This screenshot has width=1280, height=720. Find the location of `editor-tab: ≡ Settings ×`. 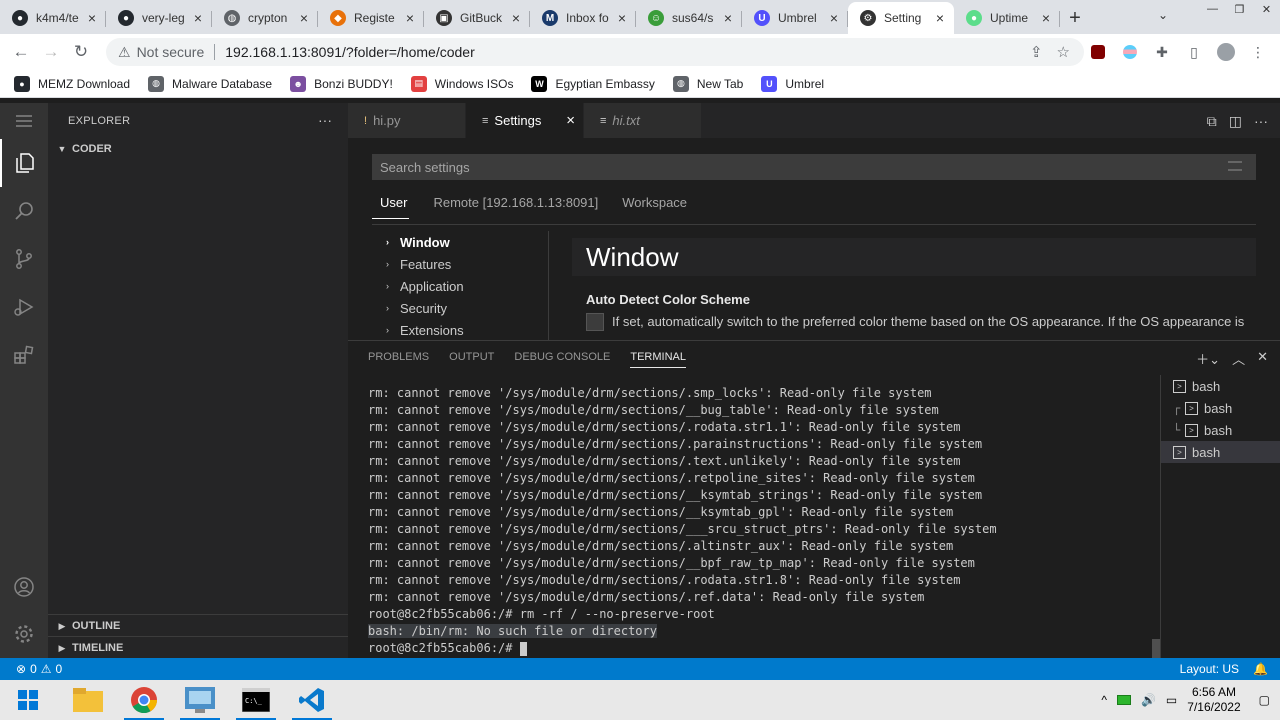

editor-tab: ≡ Settings × is located at coordinates (525, 120).